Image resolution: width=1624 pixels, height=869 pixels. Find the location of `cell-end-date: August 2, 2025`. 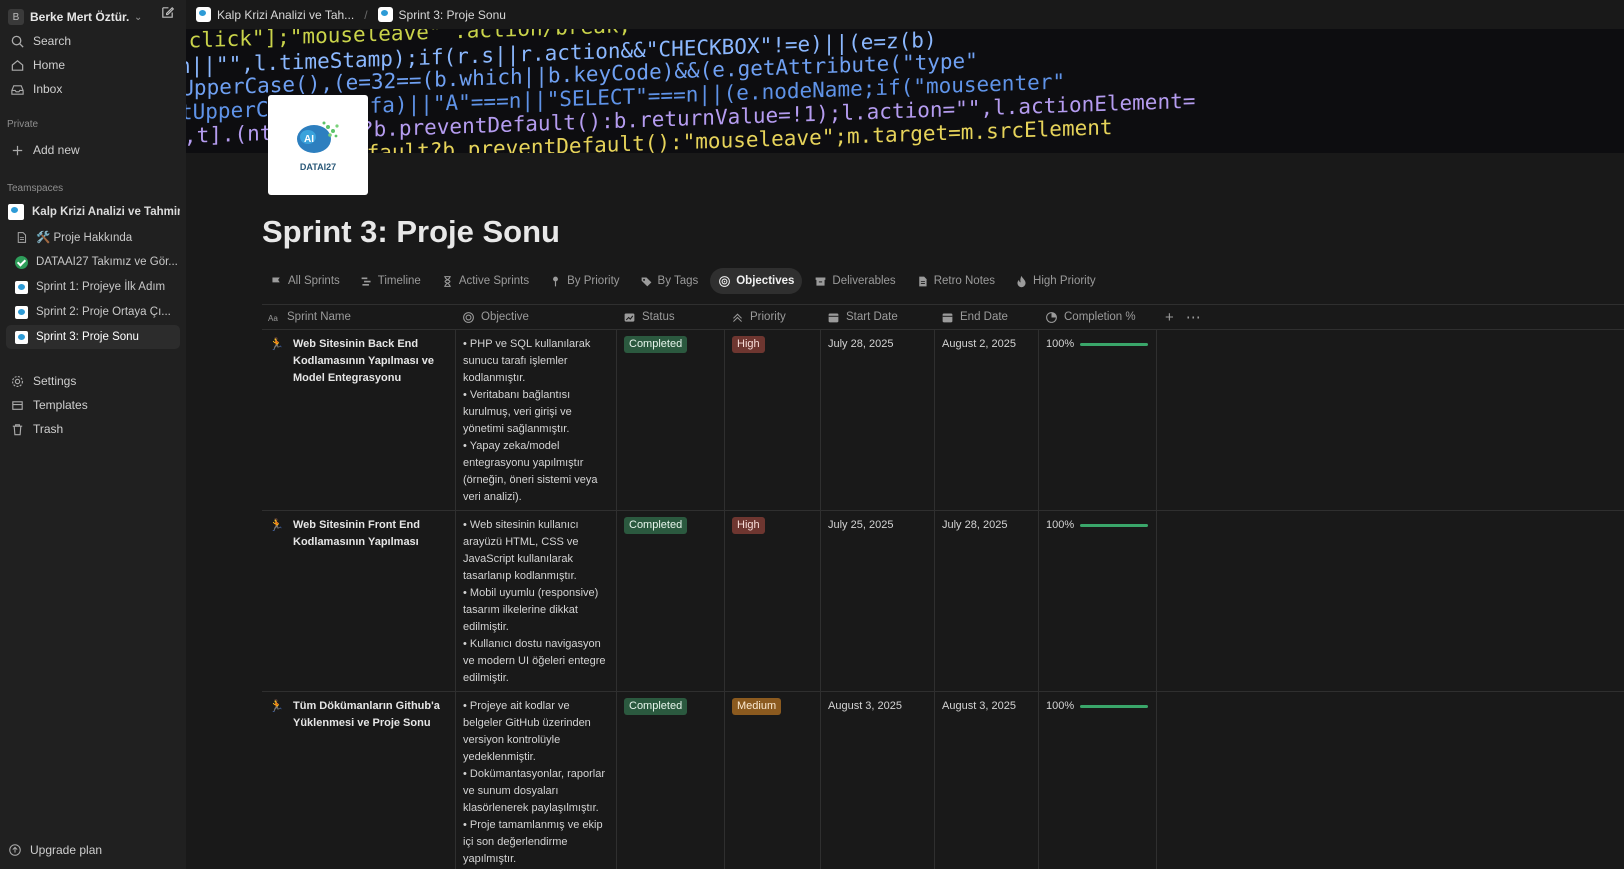

cell-end-date: August 2, 2025 is located at coordinates (987, 420).